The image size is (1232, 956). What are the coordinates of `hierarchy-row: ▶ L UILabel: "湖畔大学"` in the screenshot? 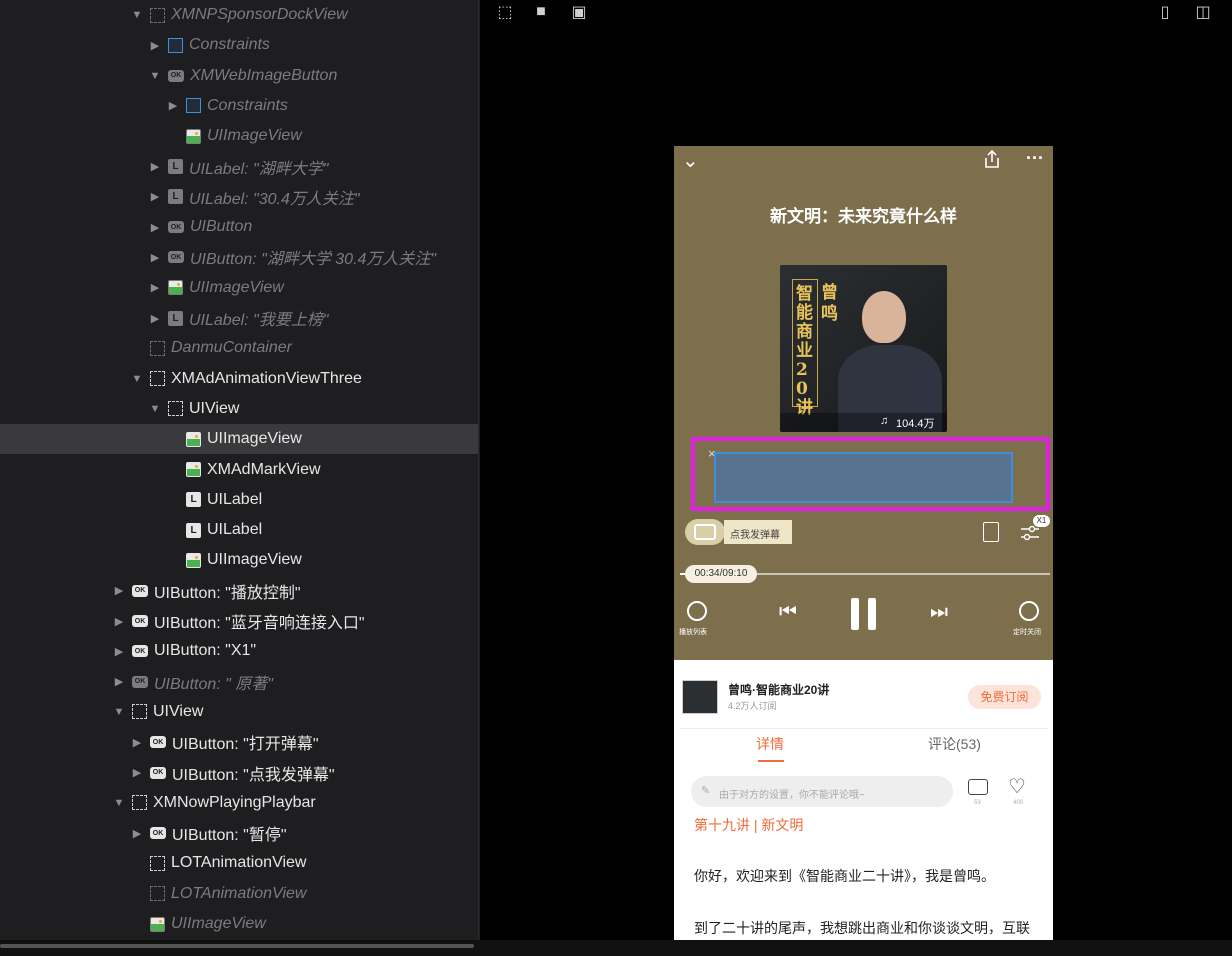 It's located at (239, 167).